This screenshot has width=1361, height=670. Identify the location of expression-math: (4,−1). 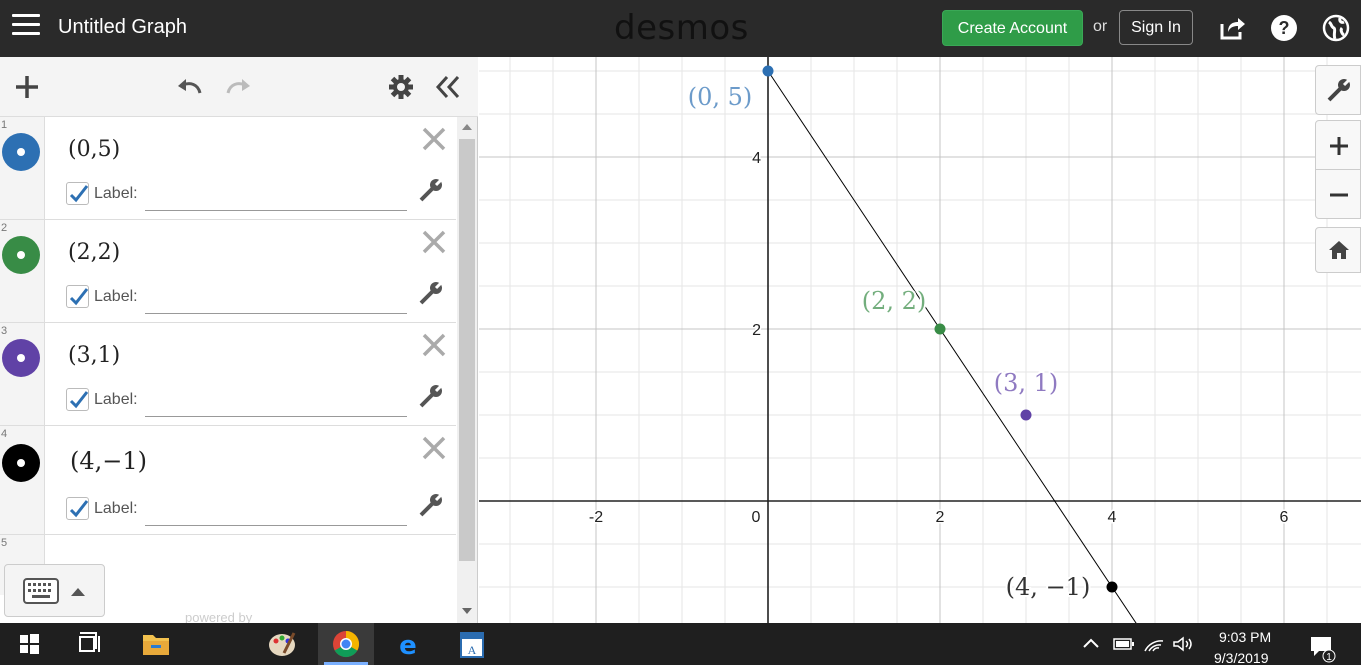
(108, 461).